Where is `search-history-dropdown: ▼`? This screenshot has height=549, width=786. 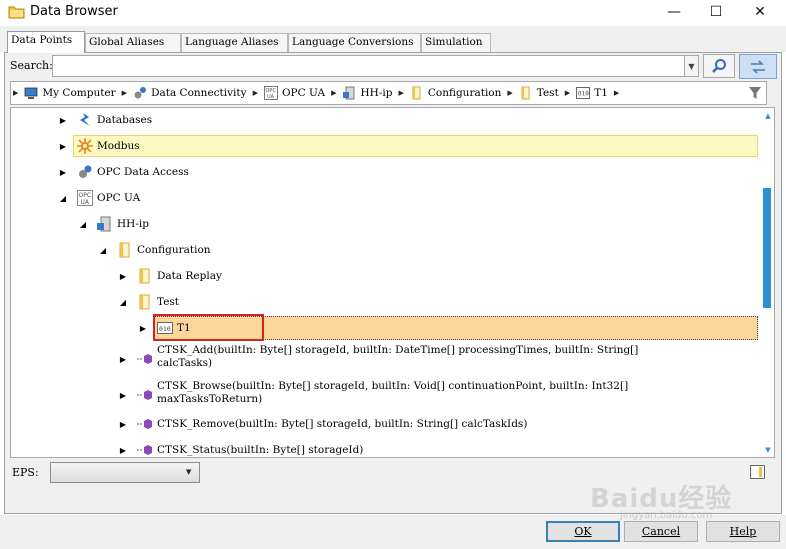 search-history-dropdown: ▼ is located at coordinates (691, 66).